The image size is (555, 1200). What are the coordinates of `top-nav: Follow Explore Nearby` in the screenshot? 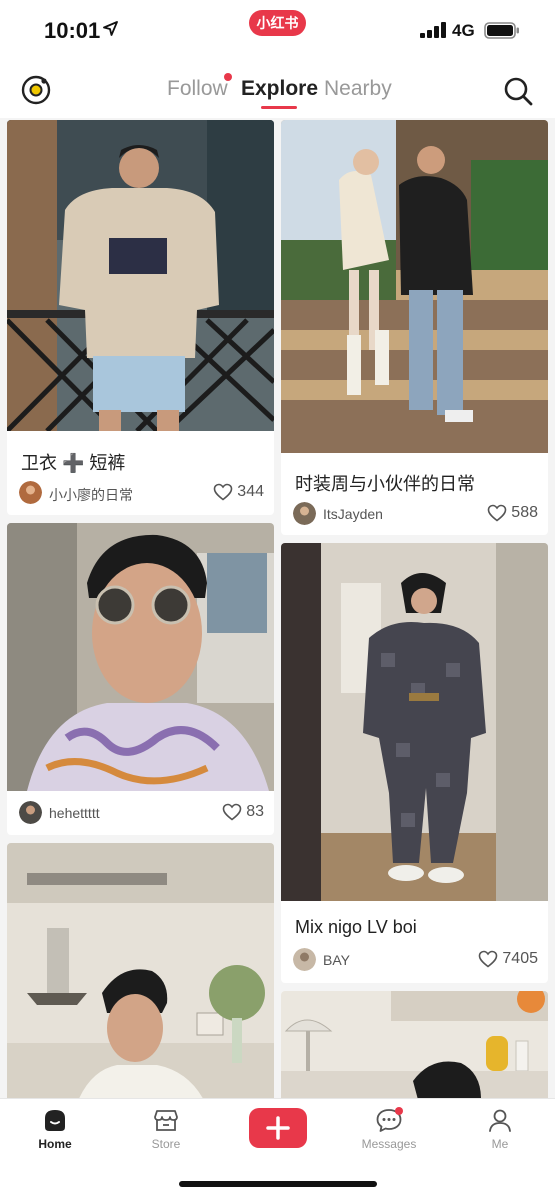 It's located at (277, 90).